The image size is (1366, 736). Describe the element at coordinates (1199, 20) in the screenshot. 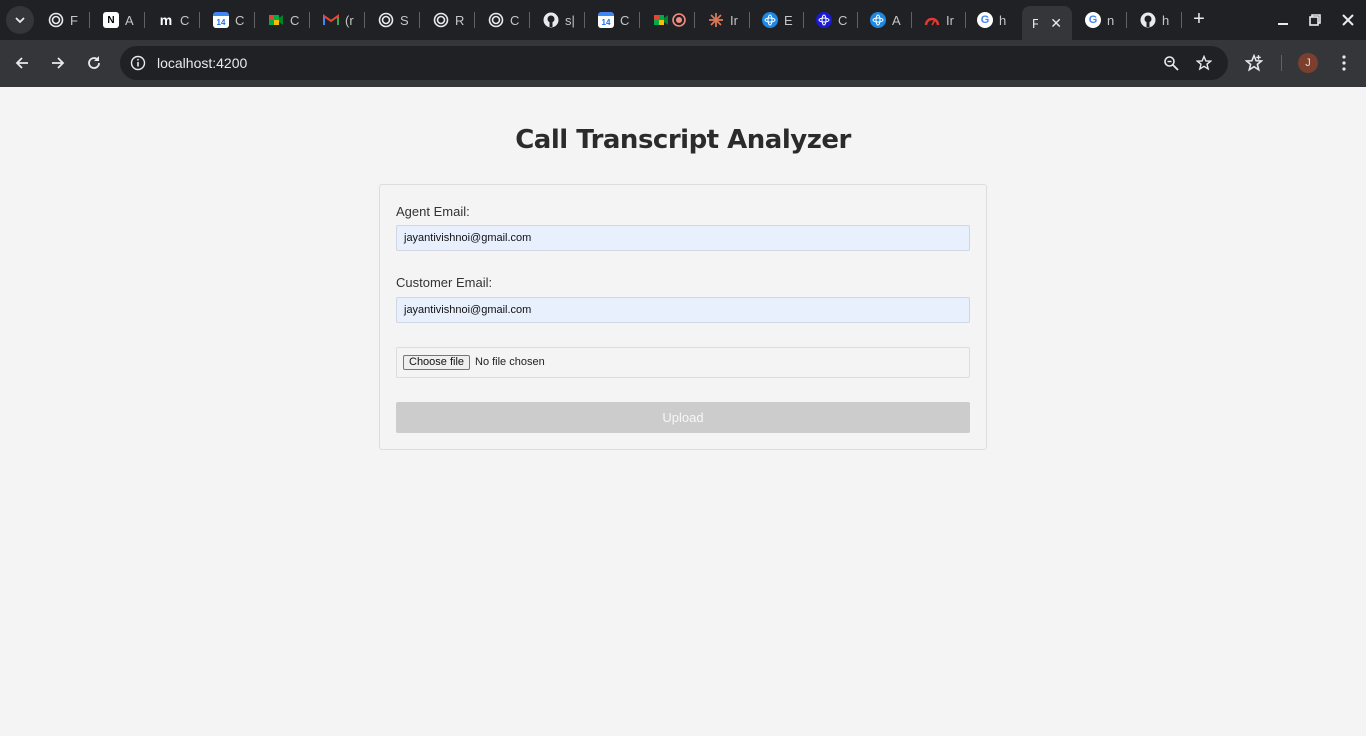

I see `new-tab-button: +` at that location.